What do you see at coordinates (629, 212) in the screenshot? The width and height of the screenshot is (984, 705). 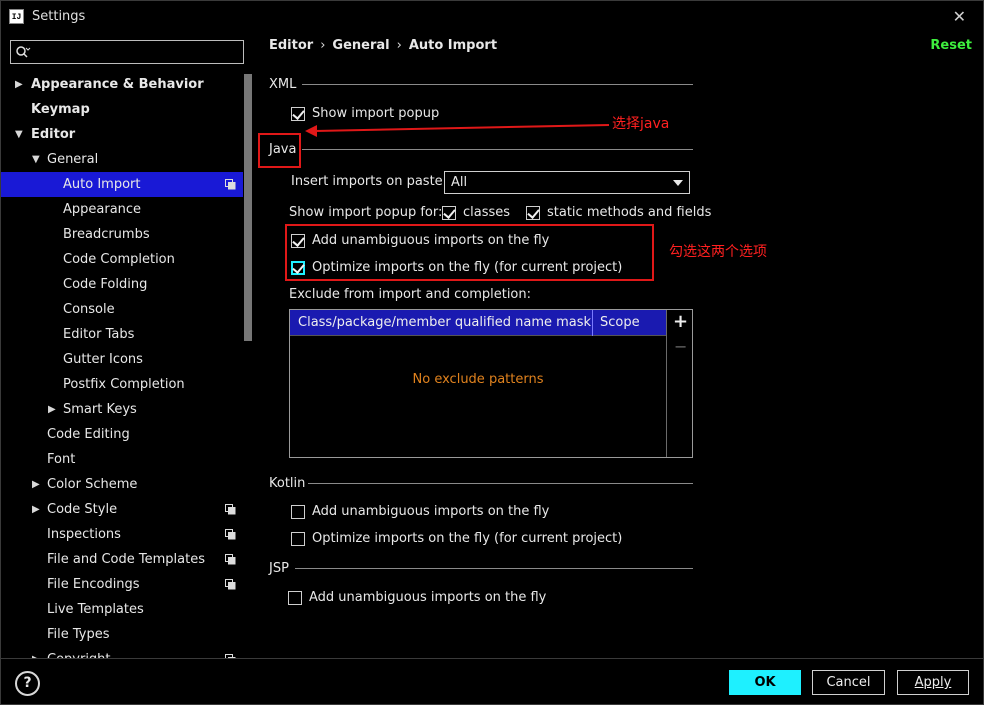 I see `checkbox-label: static methods and fields` at bounding box center [629, 212].